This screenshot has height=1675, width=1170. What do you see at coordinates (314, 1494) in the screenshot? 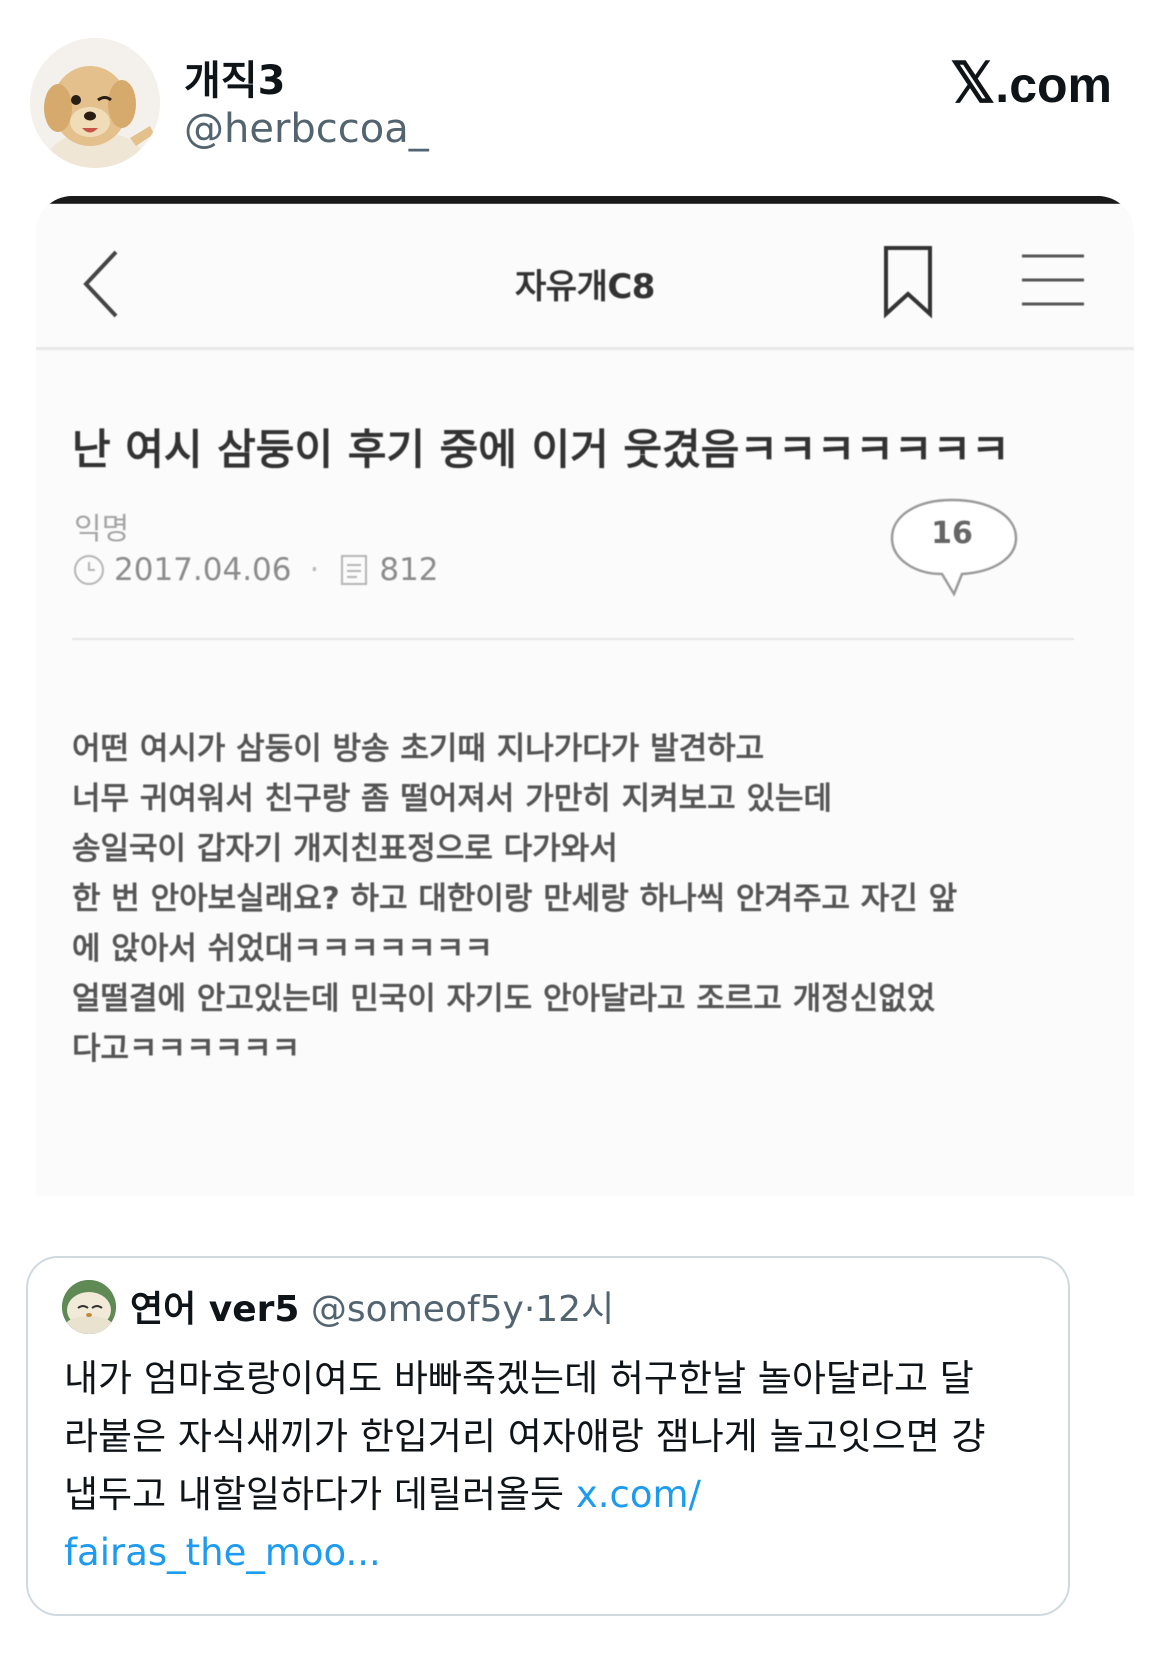
I see `quote-text-line-content: 냅두고 내할일하다가 데릴러올듯` at bounding box center [314, 1494].